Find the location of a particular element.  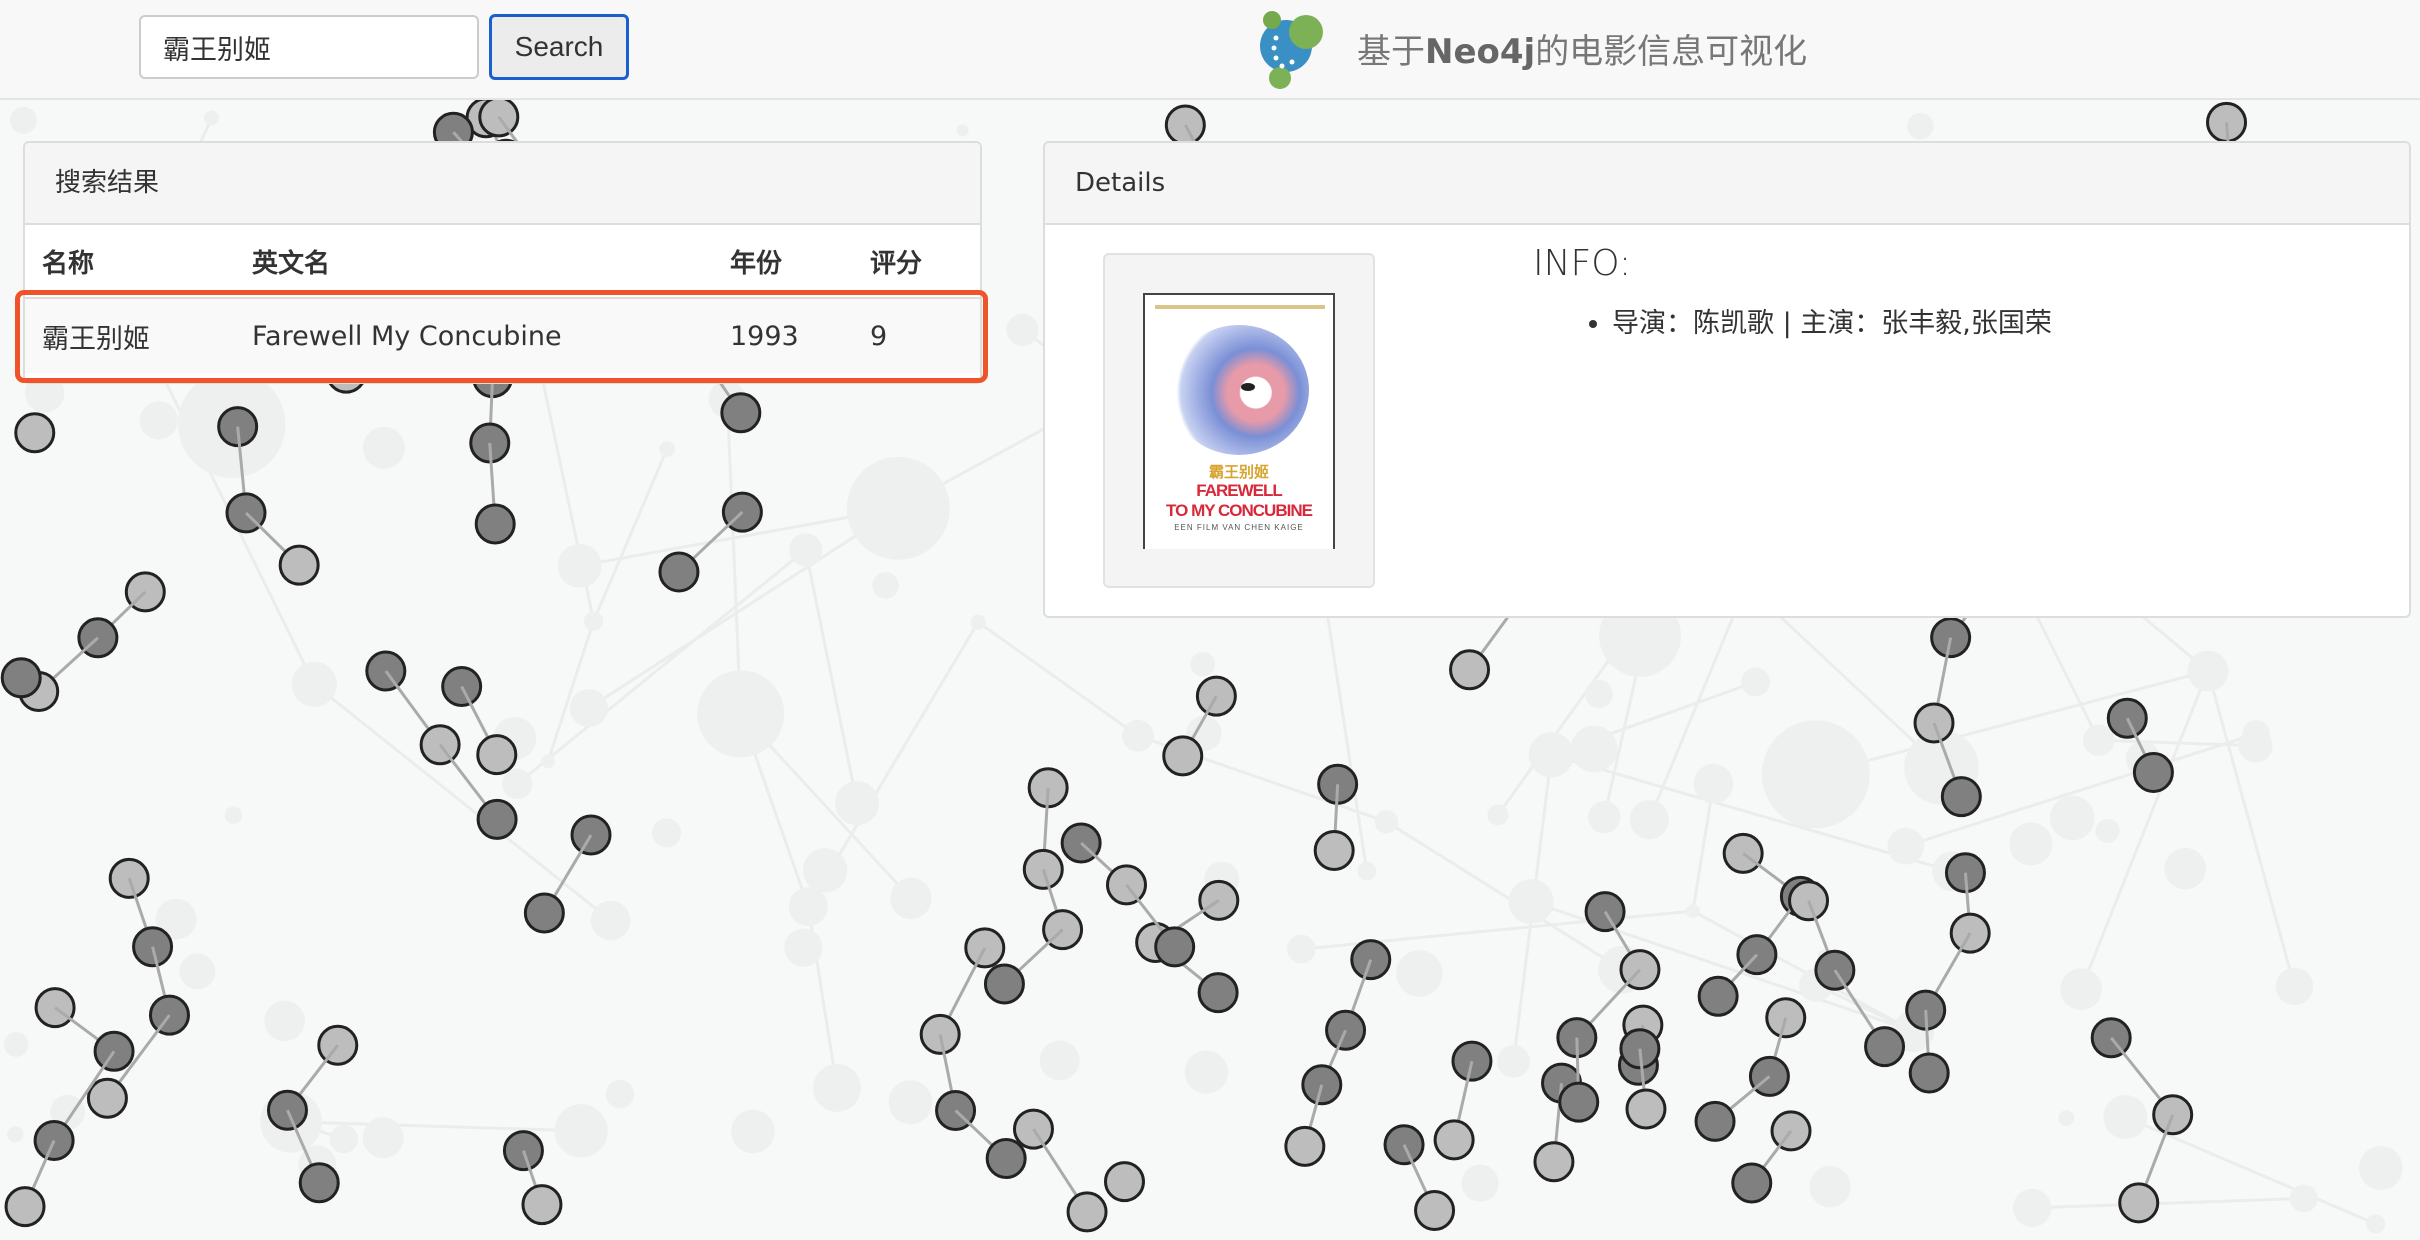

search-input is located at coordinates (309, 47).